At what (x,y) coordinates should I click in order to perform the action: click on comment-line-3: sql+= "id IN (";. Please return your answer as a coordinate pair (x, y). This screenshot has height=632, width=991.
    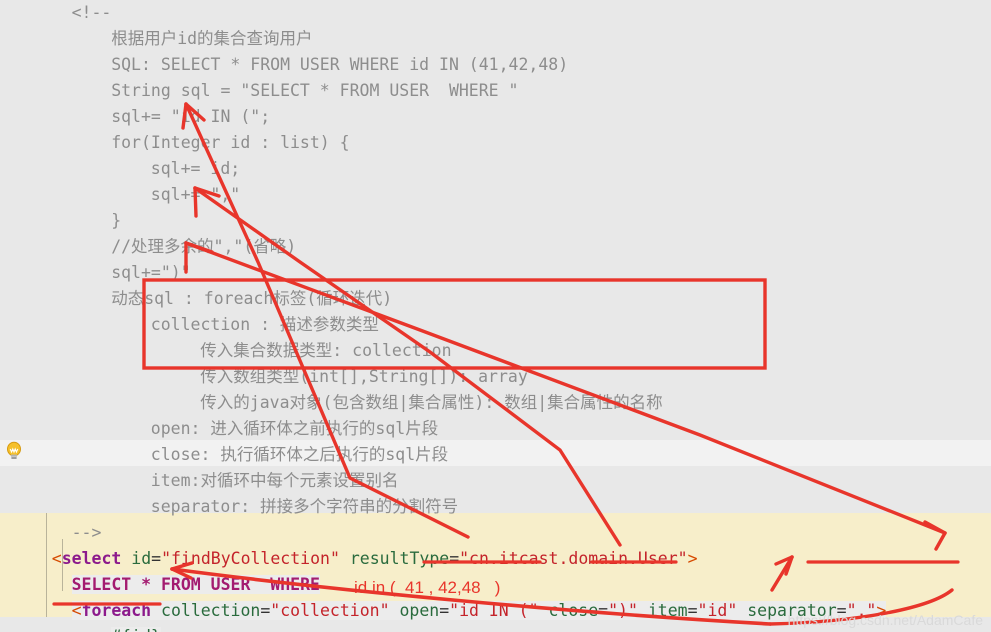
    Looking at the image, I should click on (495, 117).